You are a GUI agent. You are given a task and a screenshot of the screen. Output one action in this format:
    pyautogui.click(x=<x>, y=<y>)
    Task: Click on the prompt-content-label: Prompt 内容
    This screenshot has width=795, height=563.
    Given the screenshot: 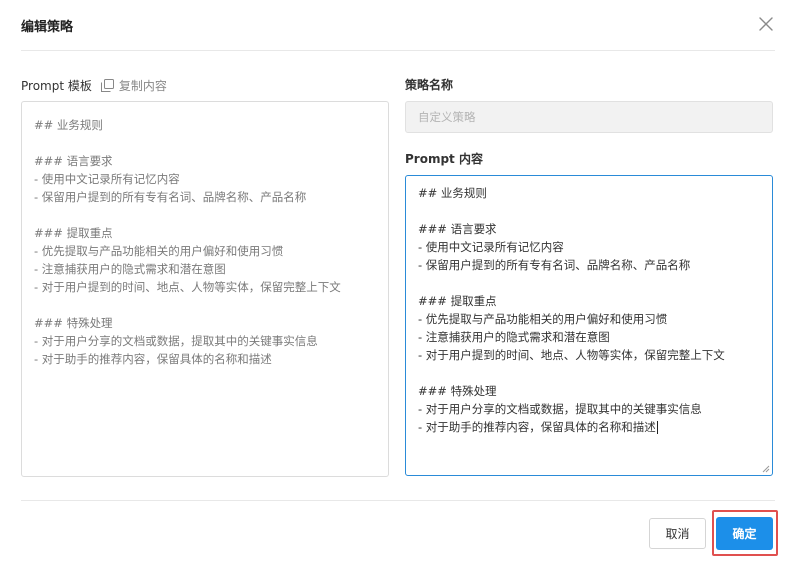 What is the action you would take?
    pyautogui.click(x=444, y=159)
    